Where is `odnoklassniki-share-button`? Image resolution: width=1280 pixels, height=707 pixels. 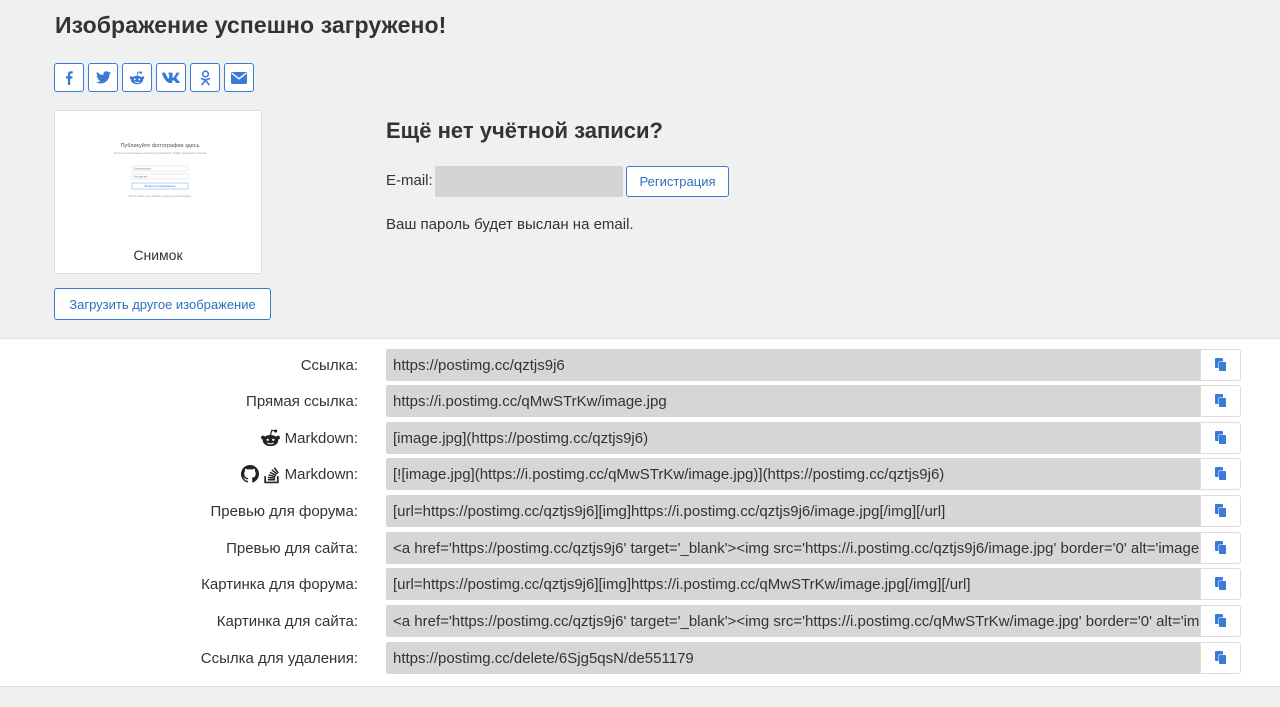
odnoklassniki-share-button is located at coordinates (205, 77).